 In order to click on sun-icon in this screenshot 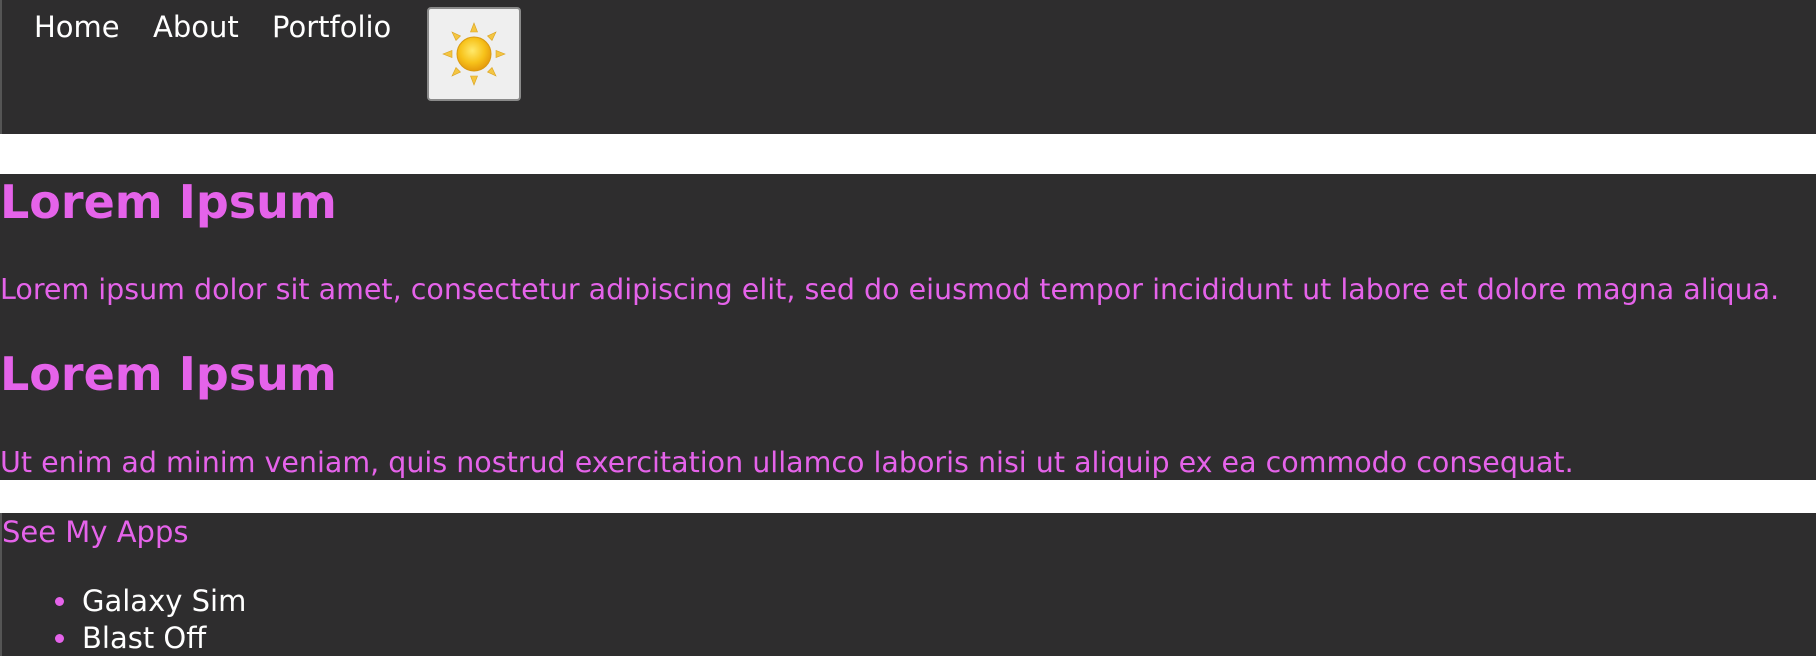, I will do `click(474, 54)`.